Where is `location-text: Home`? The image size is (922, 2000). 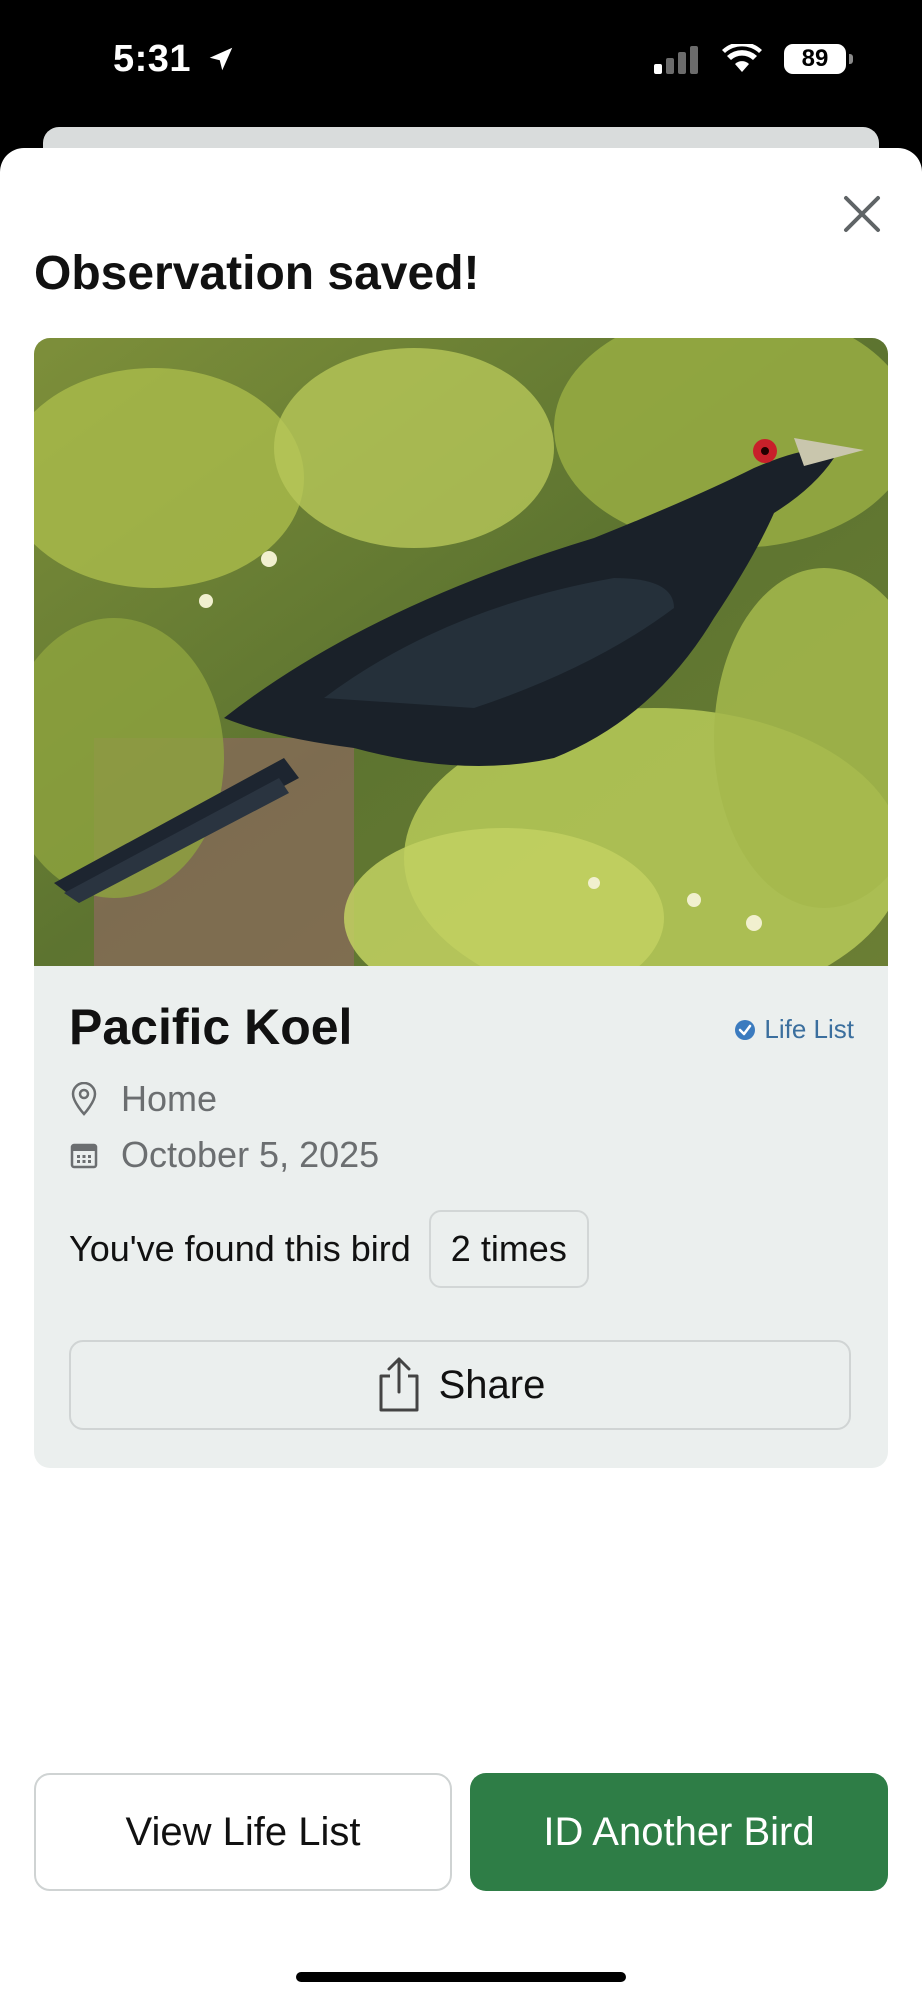 location-text: Home is located at coordinates (169, 1098).